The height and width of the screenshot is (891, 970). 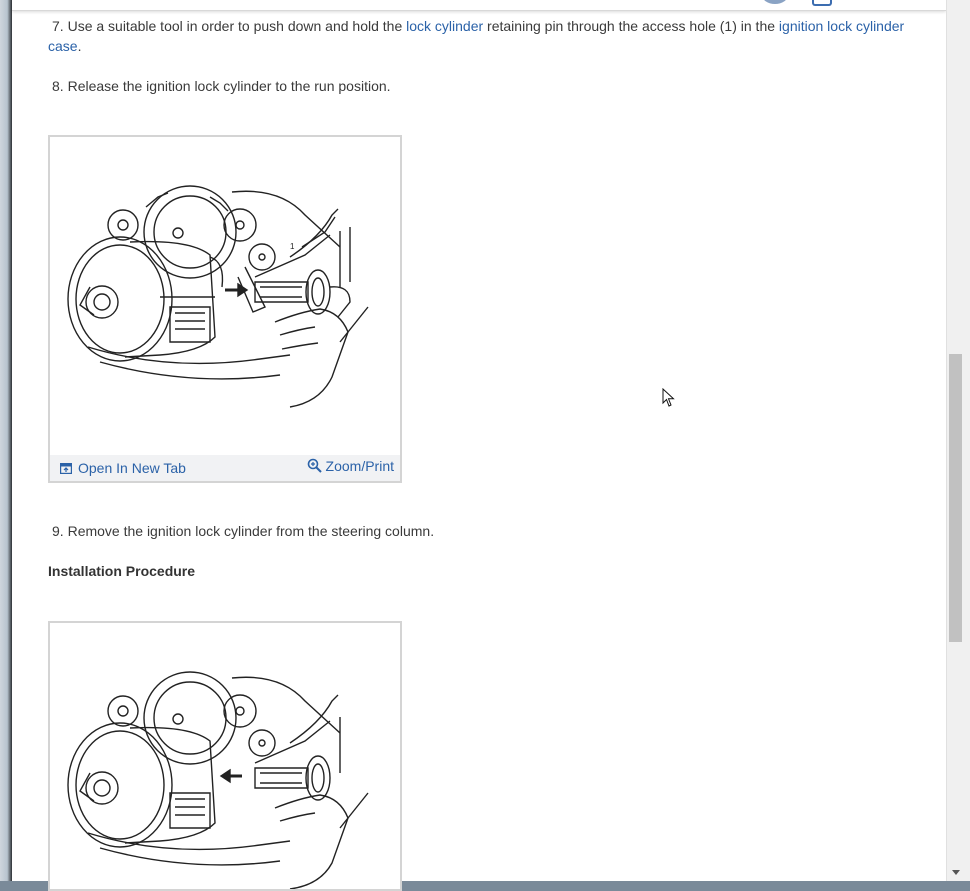 I want to click on step-number: 7., so click(x=58, y=26).